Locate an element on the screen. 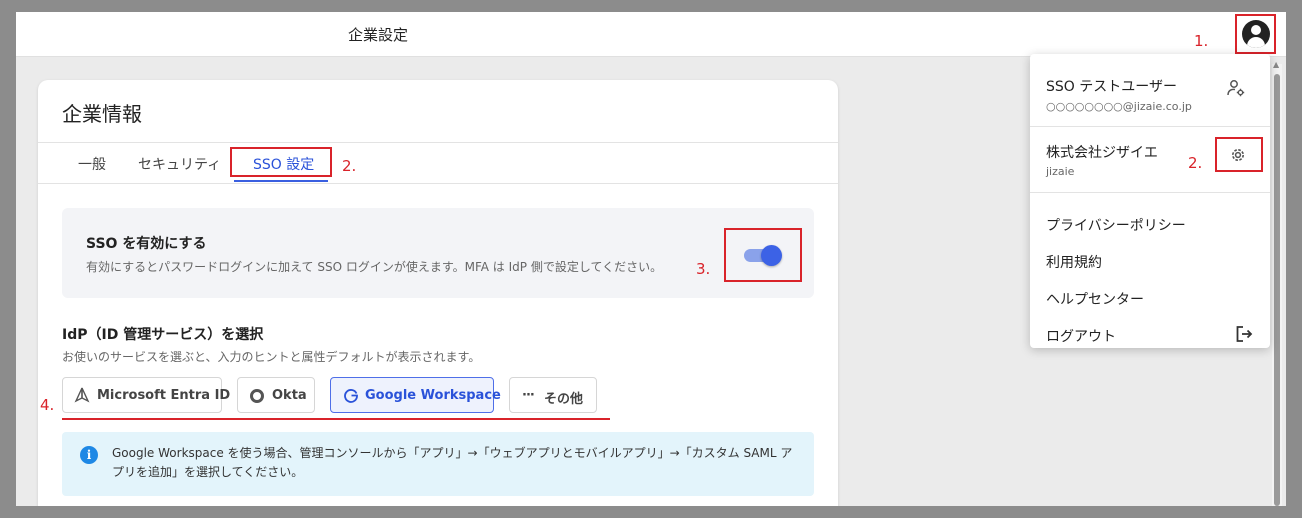 The height and width of the screenshot is (518, 1302). top-bar: 企業設定 1. is located at coordinates (651, 34).